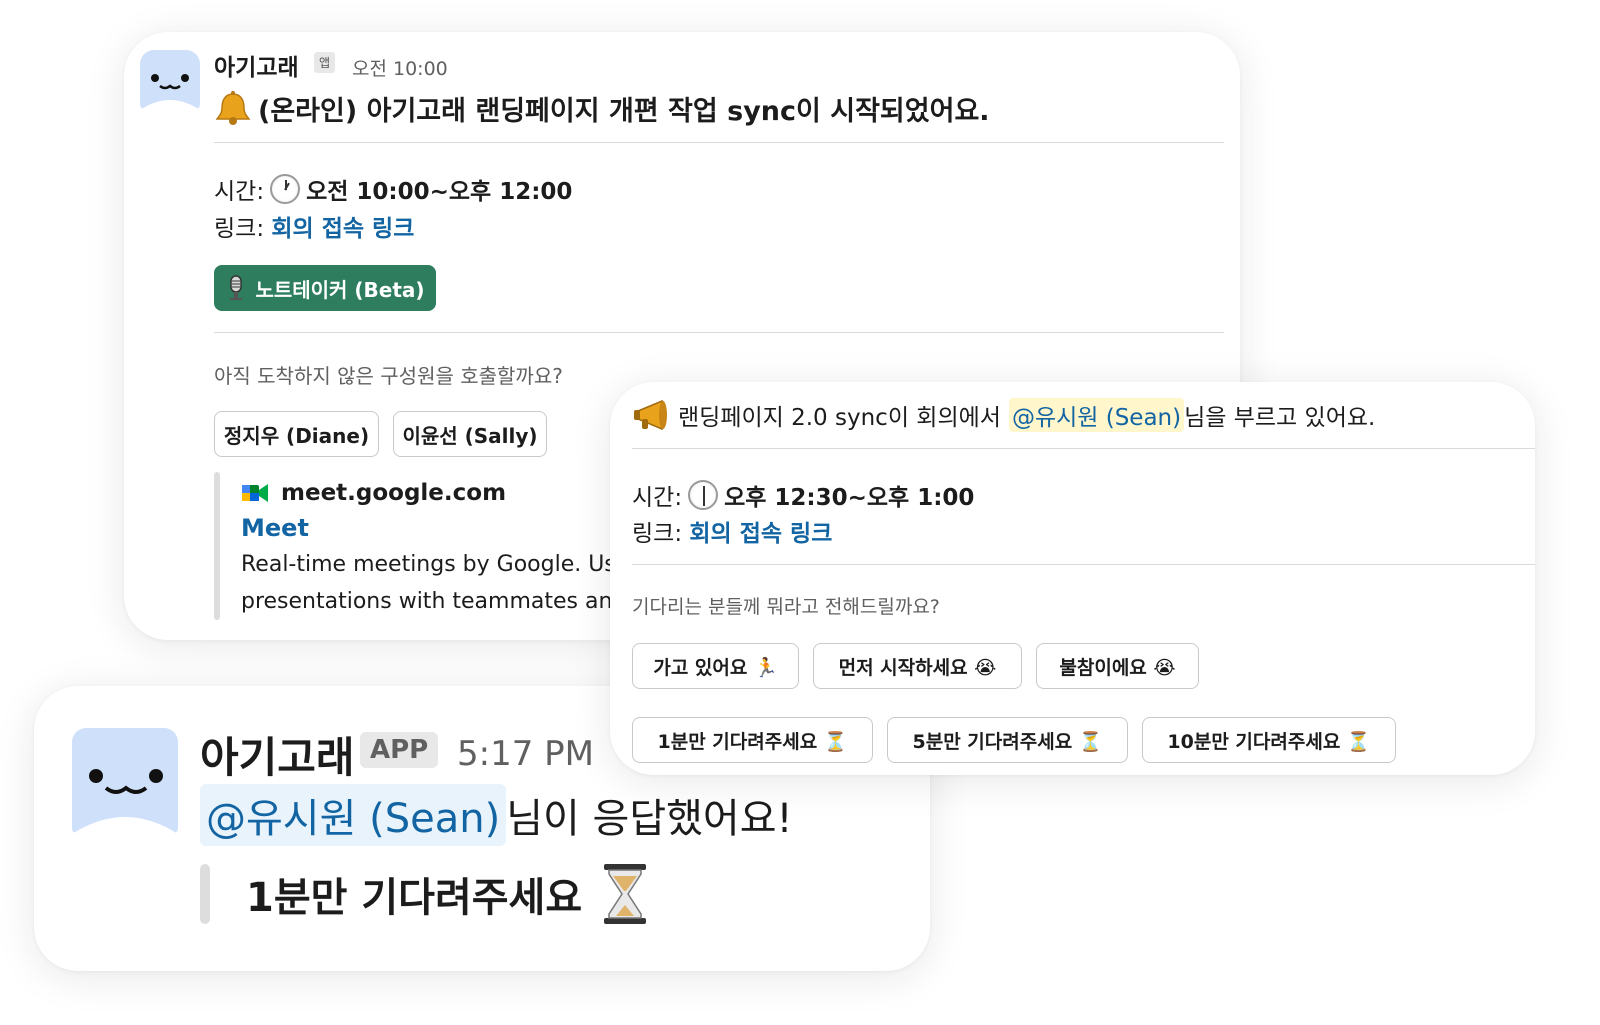 The width and height of the screenshot is (1600, 1025). I want to click on headline-row: (온라인) 아기고래 랜딩페이지 개편 작업 sync이 시작되었어요., so click(602, 108).